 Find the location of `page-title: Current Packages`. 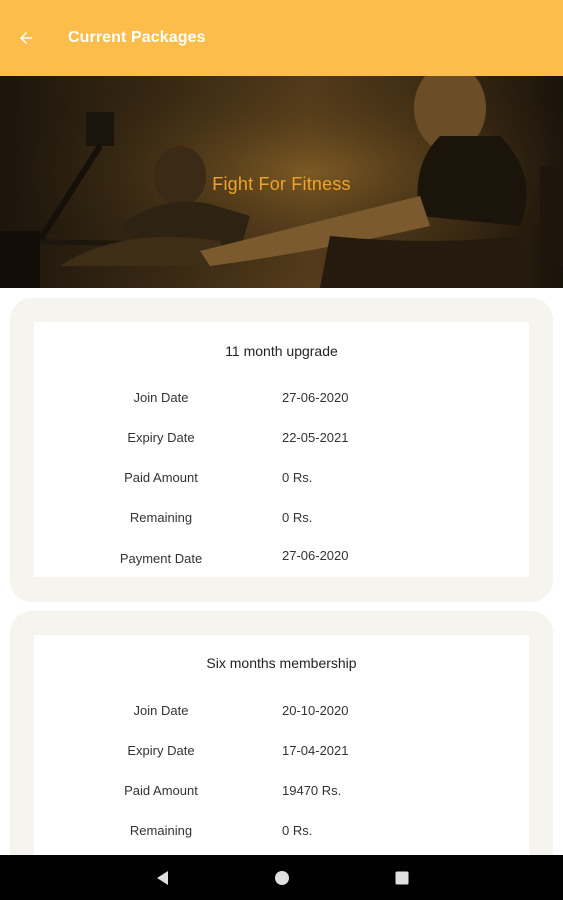

page-title: Current Packages is located at coordinates (137, 37).